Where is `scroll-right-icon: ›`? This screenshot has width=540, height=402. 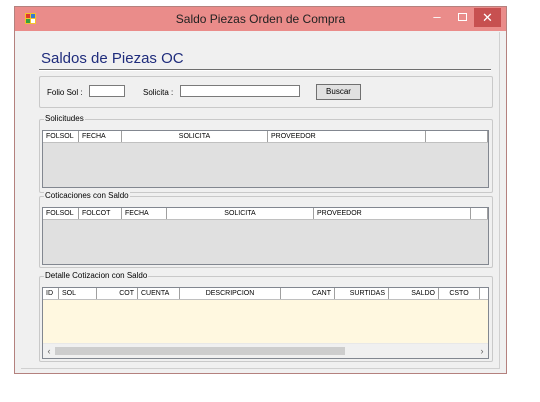
scroll-right-icon: › is located at coordinates (482, 351).